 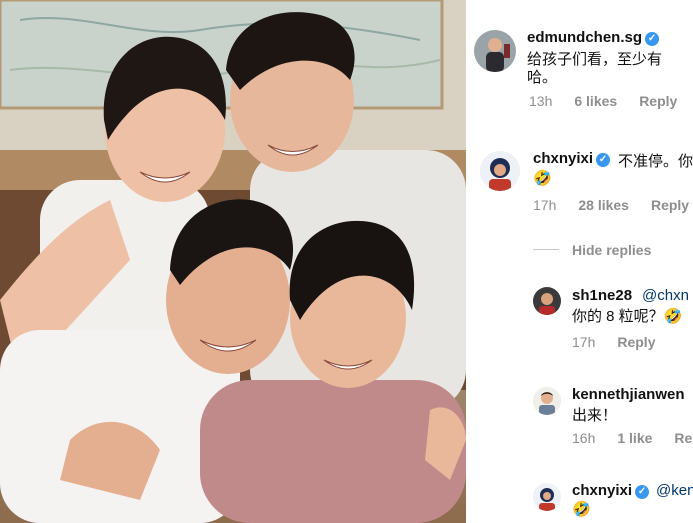 I want to click on likes-count: 1 like, so click(x=634, y=438).